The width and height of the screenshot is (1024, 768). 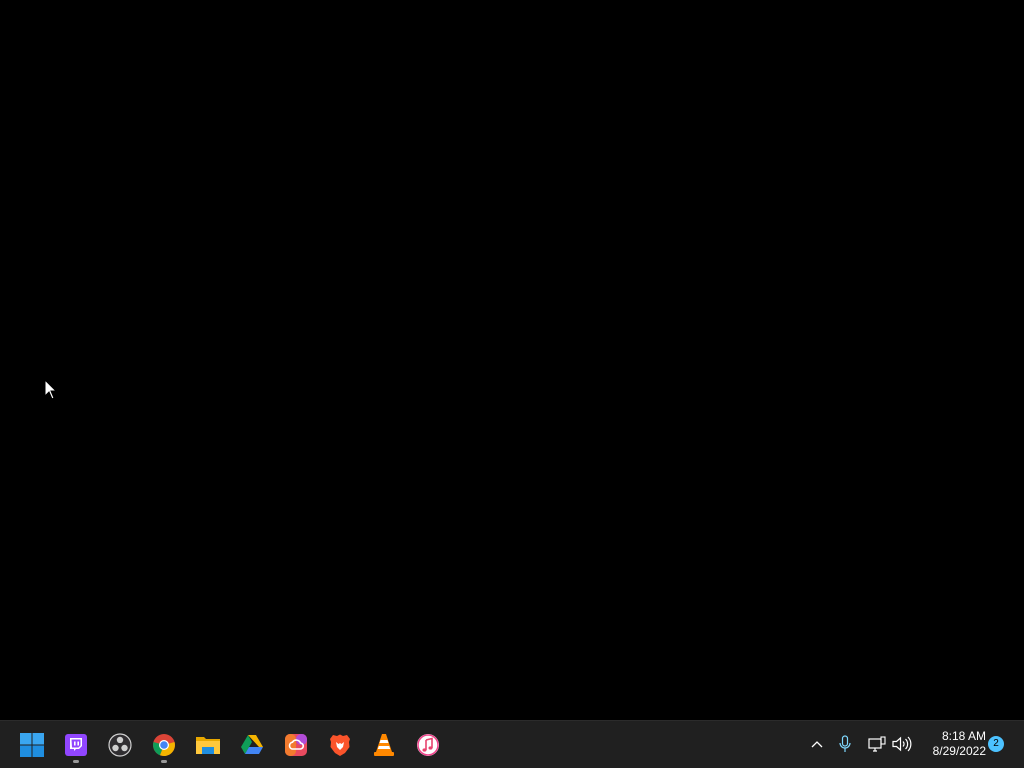 I want to click on google-drive-icon, so click(x=252, y=744).